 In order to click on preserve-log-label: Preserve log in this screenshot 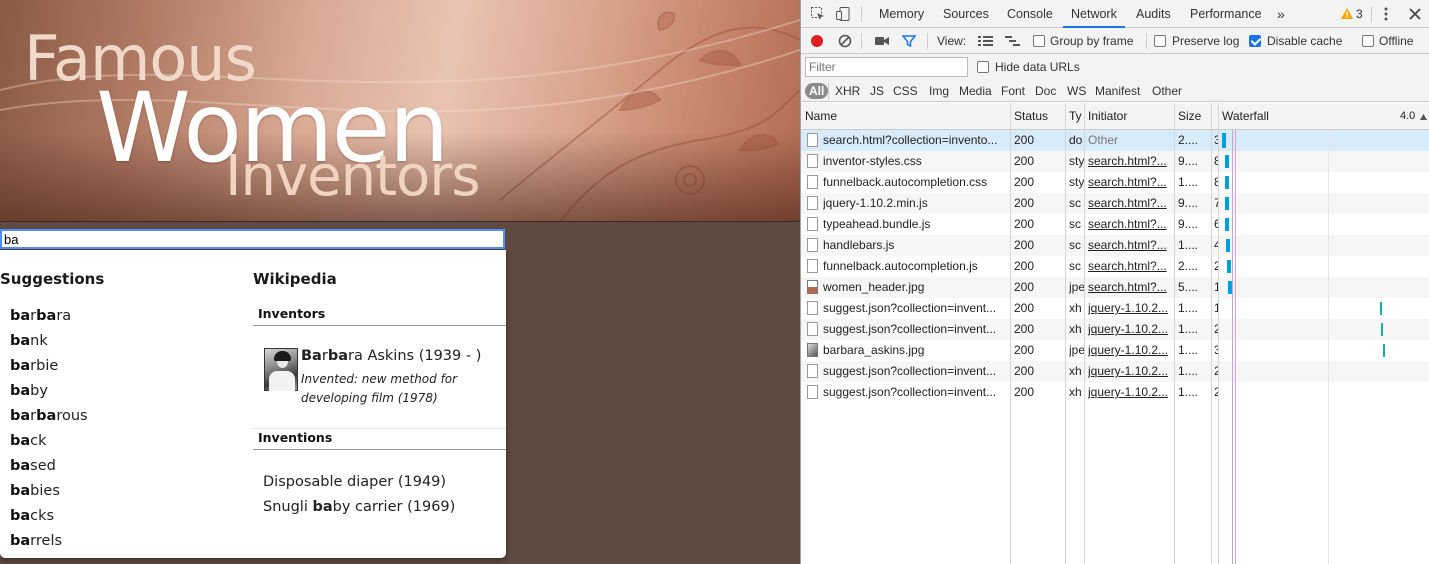, I will do `click(1206, 41)`.